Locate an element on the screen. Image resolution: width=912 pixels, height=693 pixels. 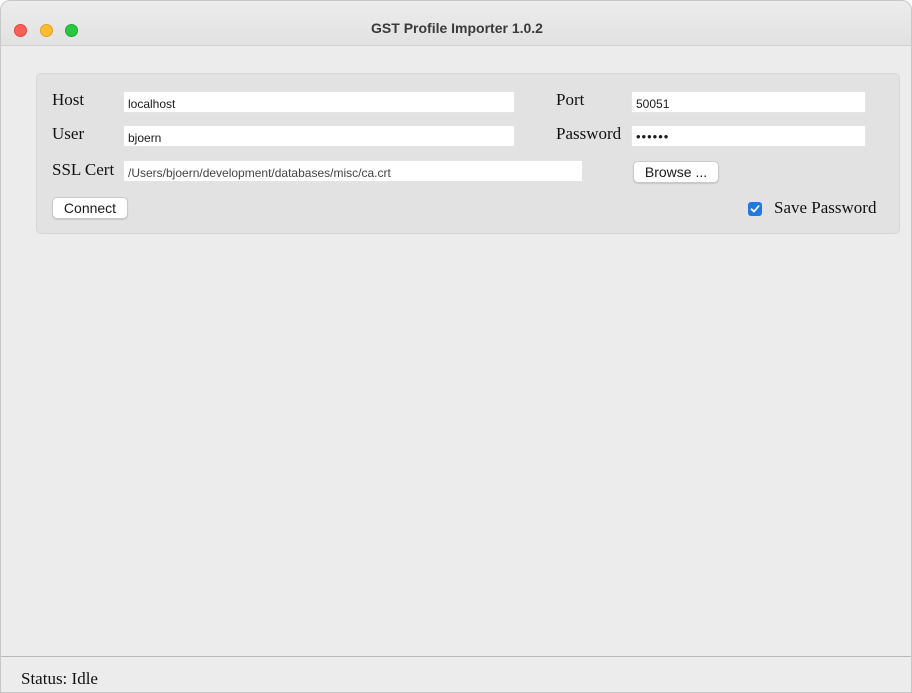
status-bar is located at coordinates (456, 674).